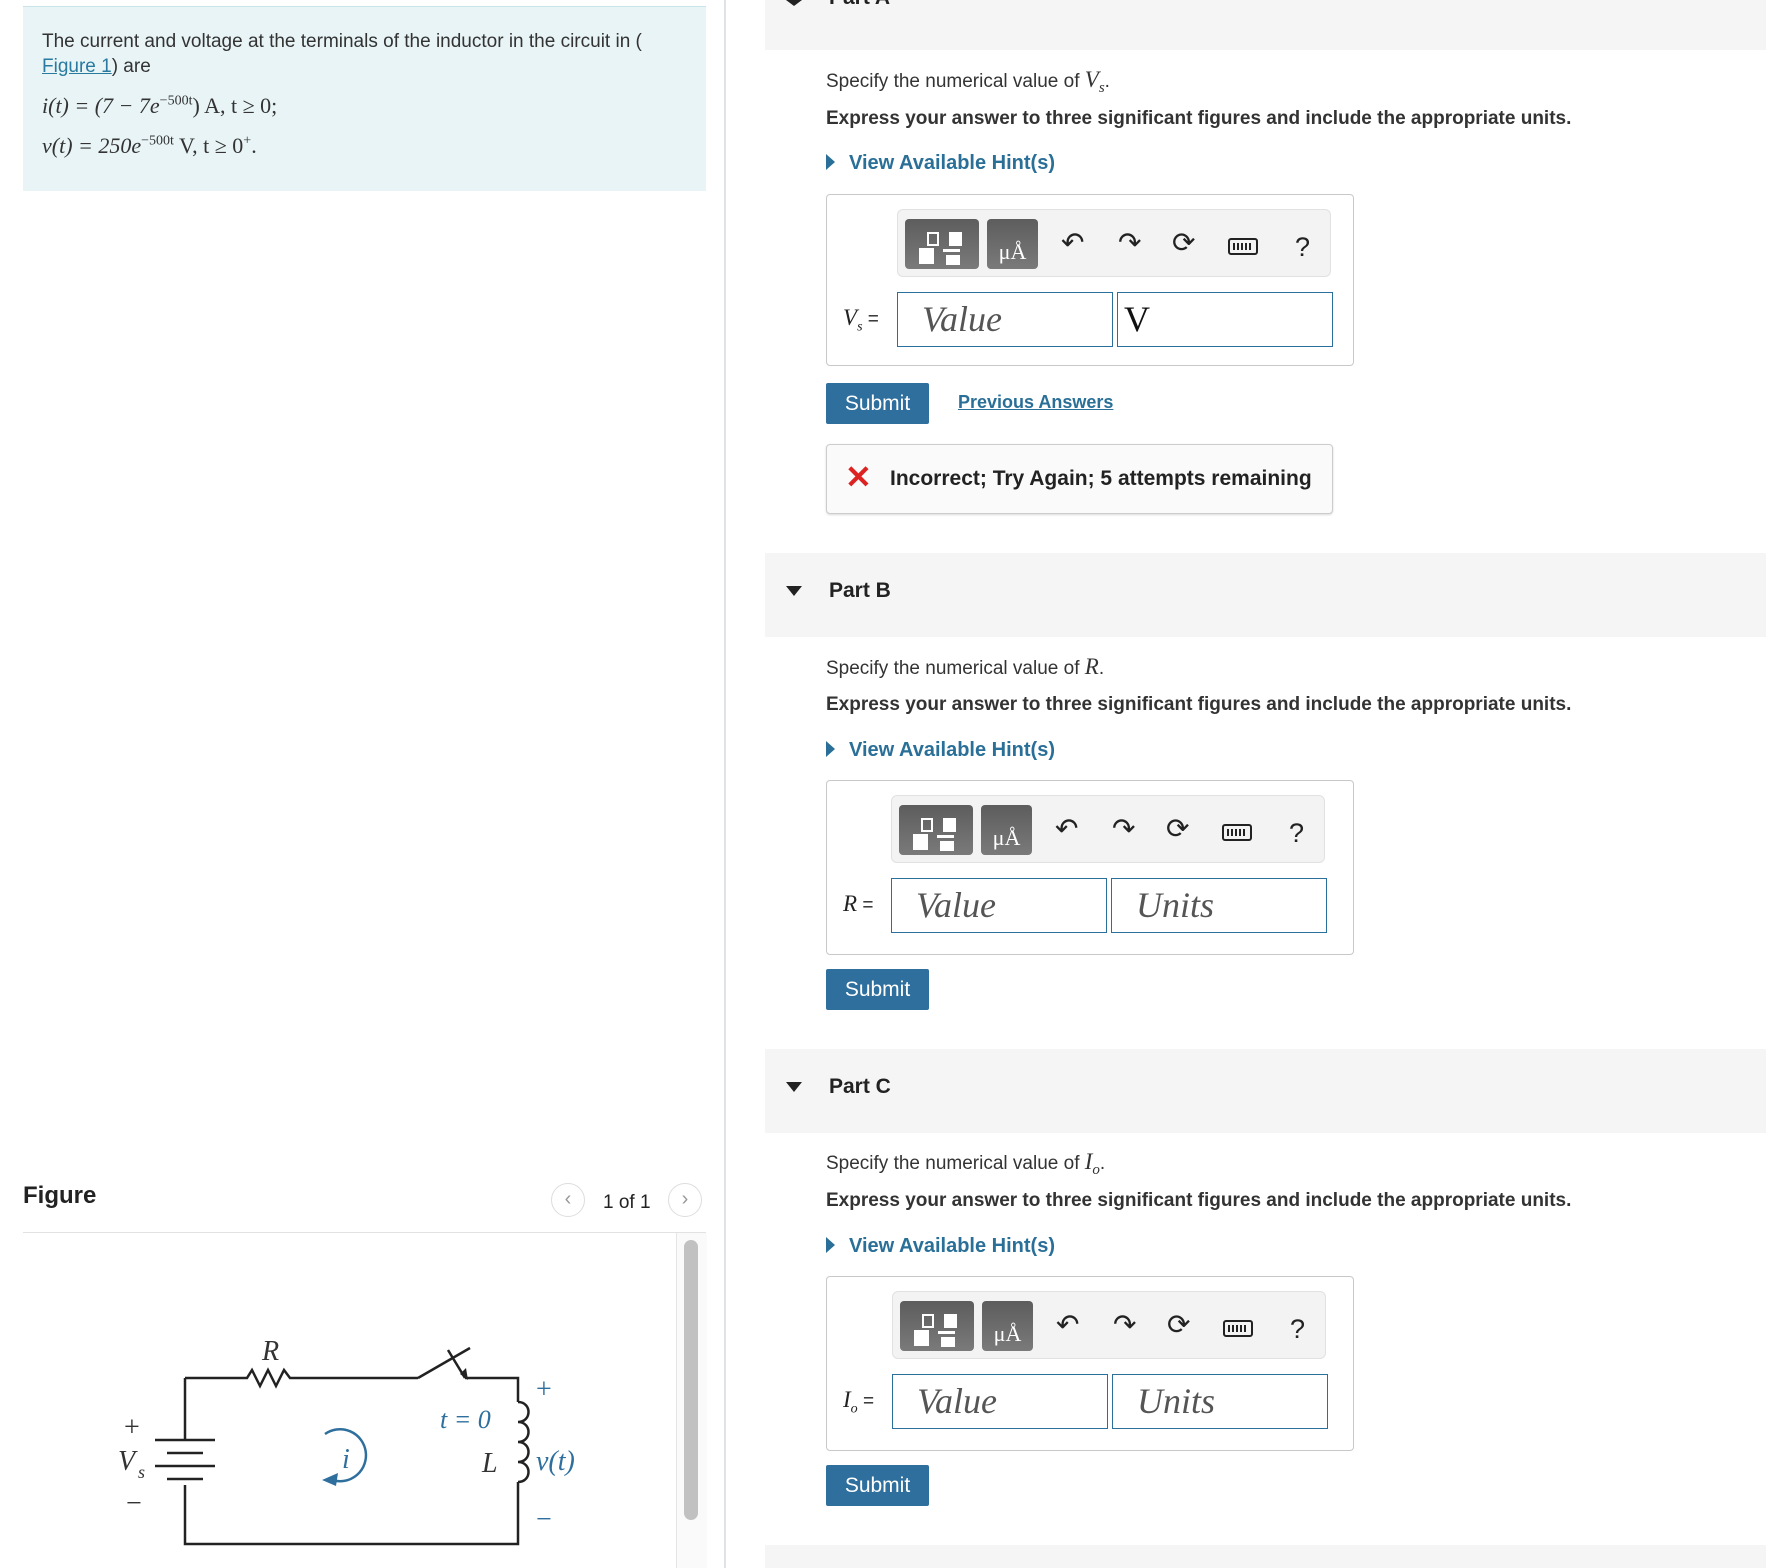  Describe the element at coordinates (1219, 905) in the screenshot. I see `part-b-units-input: Units` at that location.